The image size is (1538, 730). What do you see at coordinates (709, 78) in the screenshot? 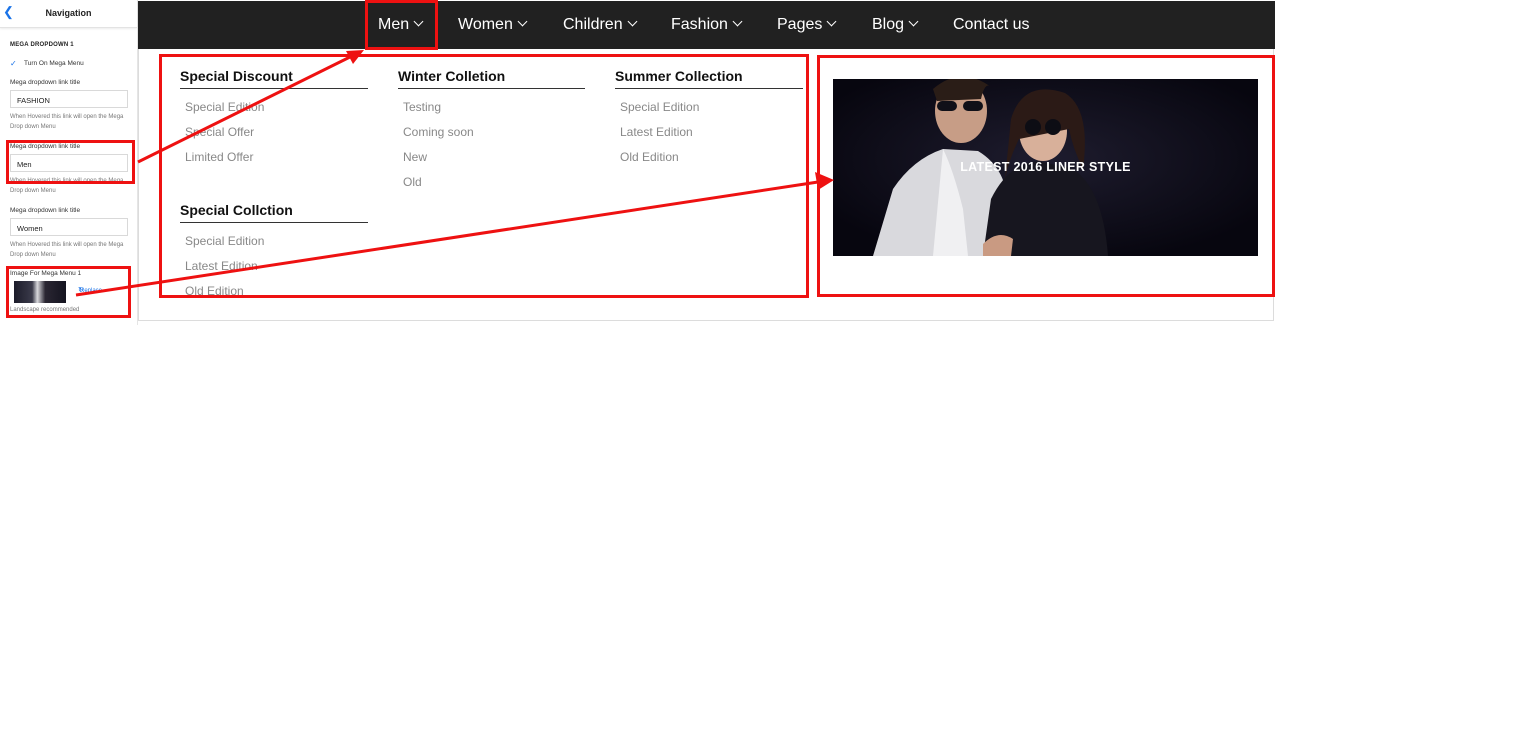
I see `column-title: Summer Collection` at bounding box center [709, 78].